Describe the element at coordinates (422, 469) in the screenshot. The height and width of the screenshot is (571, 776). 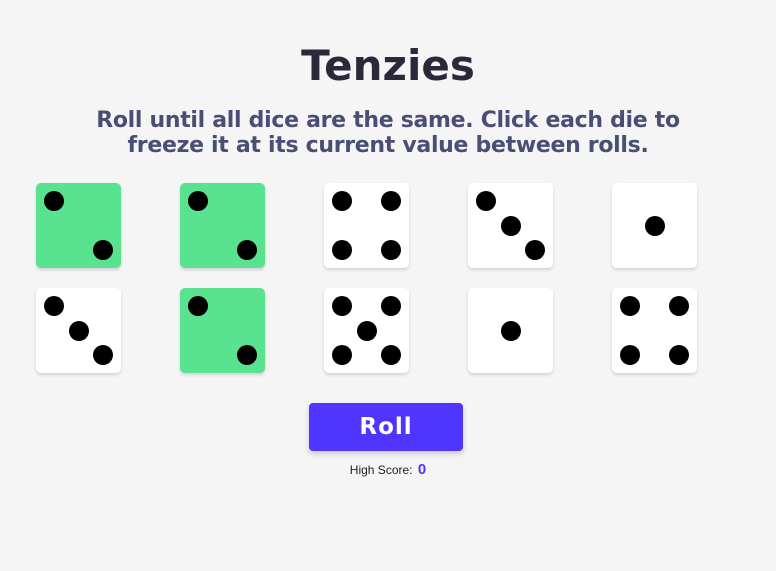
I see `high-score-value: 0` at that location.